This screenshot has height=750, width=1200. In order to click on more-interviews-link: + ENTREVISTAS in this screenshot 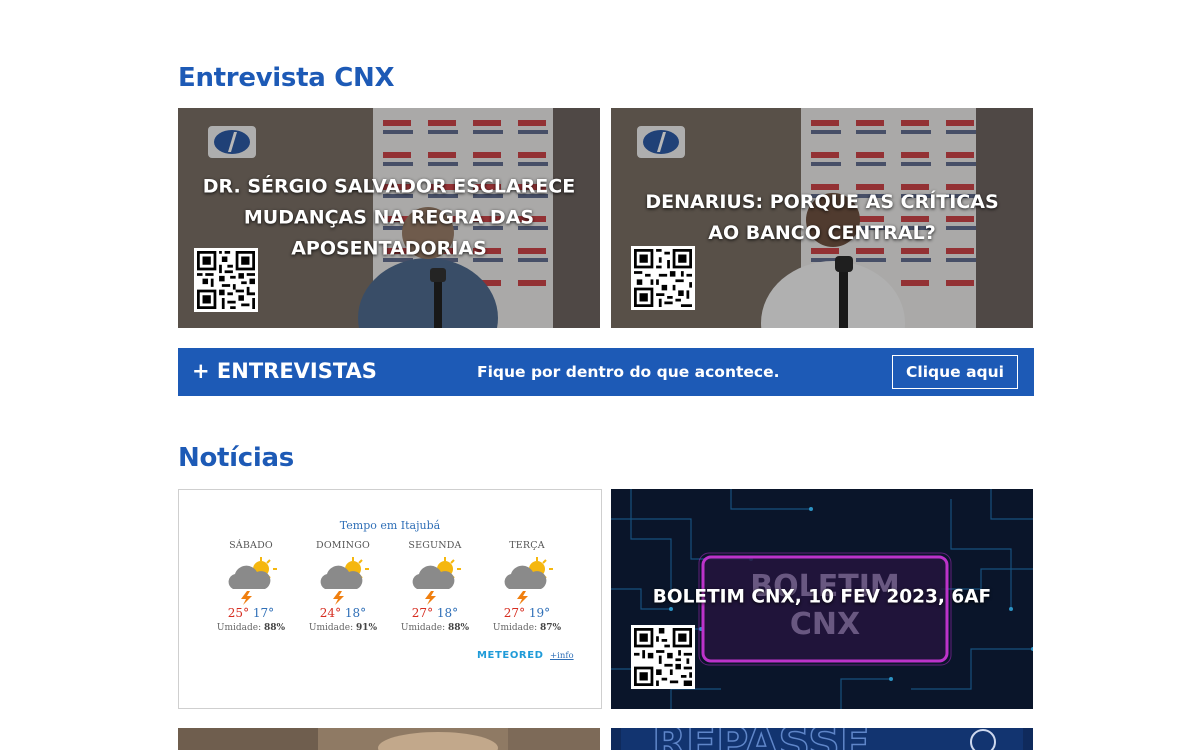, I will do `click(284, 371)`.